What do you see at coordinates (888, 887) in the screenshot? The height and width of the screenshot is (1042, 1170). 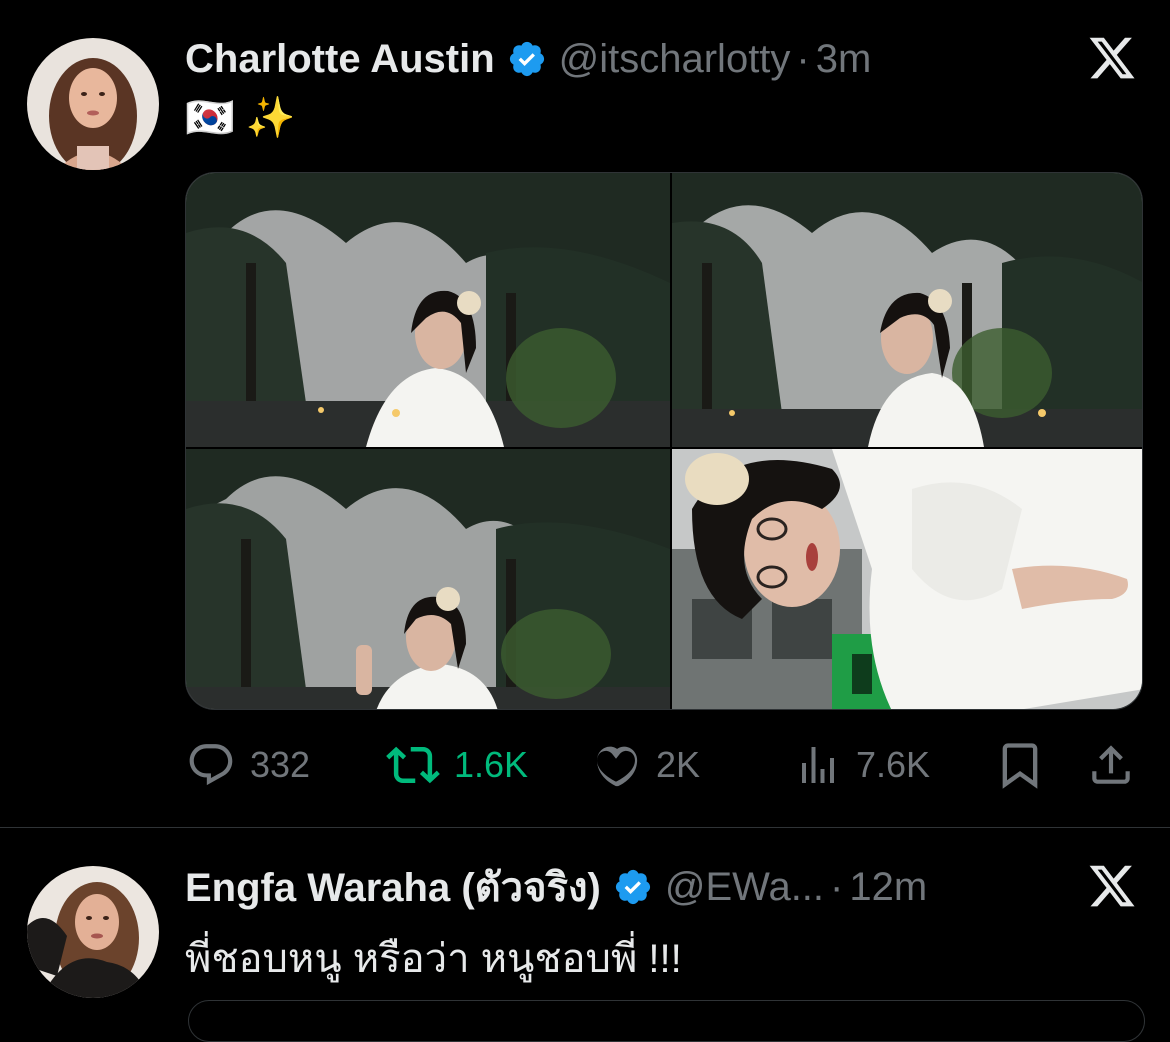 I see `timestamp: 12m` at bounding box center [888, 887].